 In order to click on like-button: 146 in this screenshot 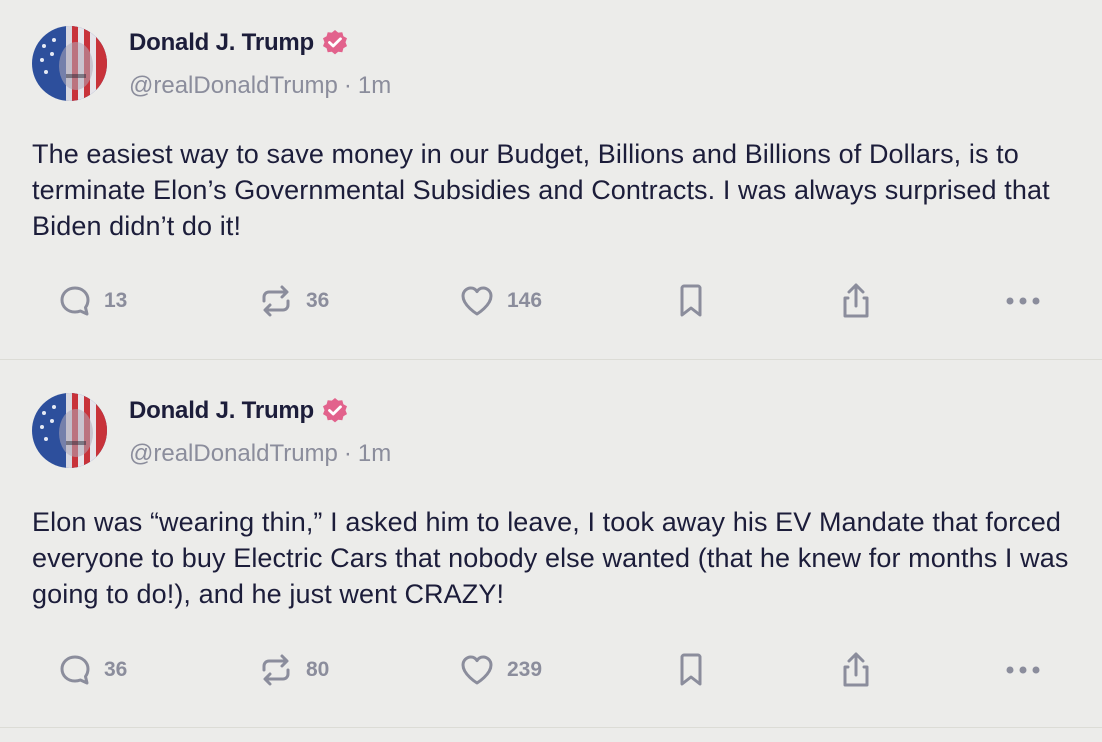, I will do `click(500, 301)`.